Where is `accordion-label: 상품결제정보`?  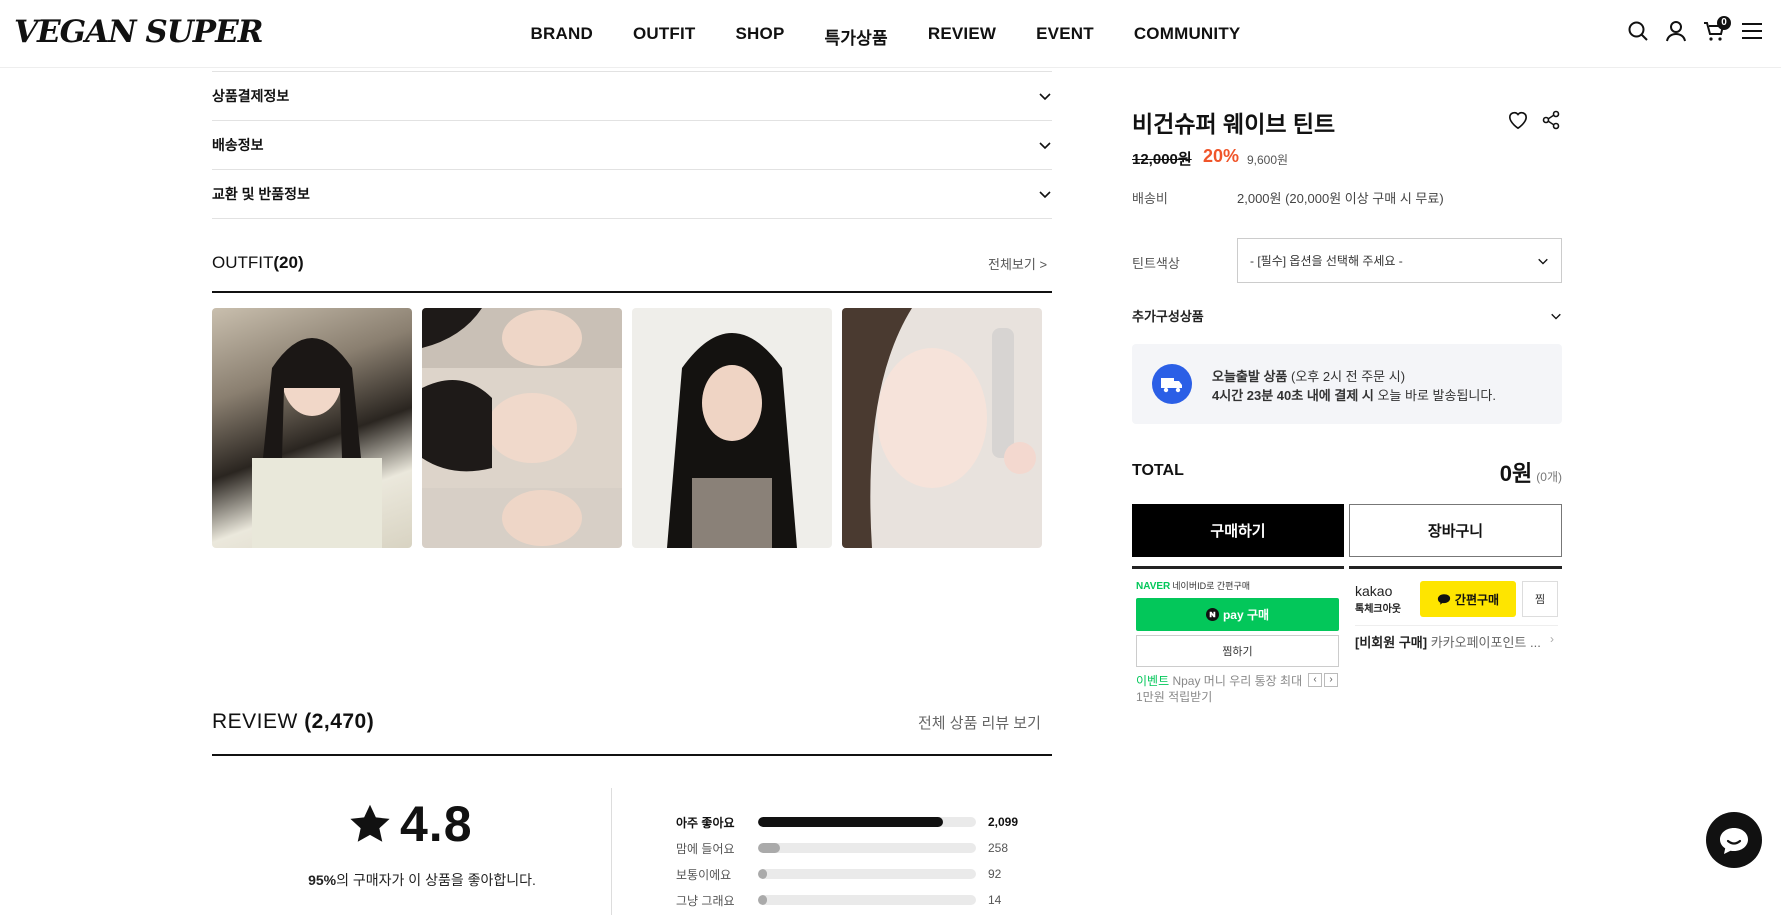 accordion-label: 상품결제정보 is located at coordinates (251, 96).